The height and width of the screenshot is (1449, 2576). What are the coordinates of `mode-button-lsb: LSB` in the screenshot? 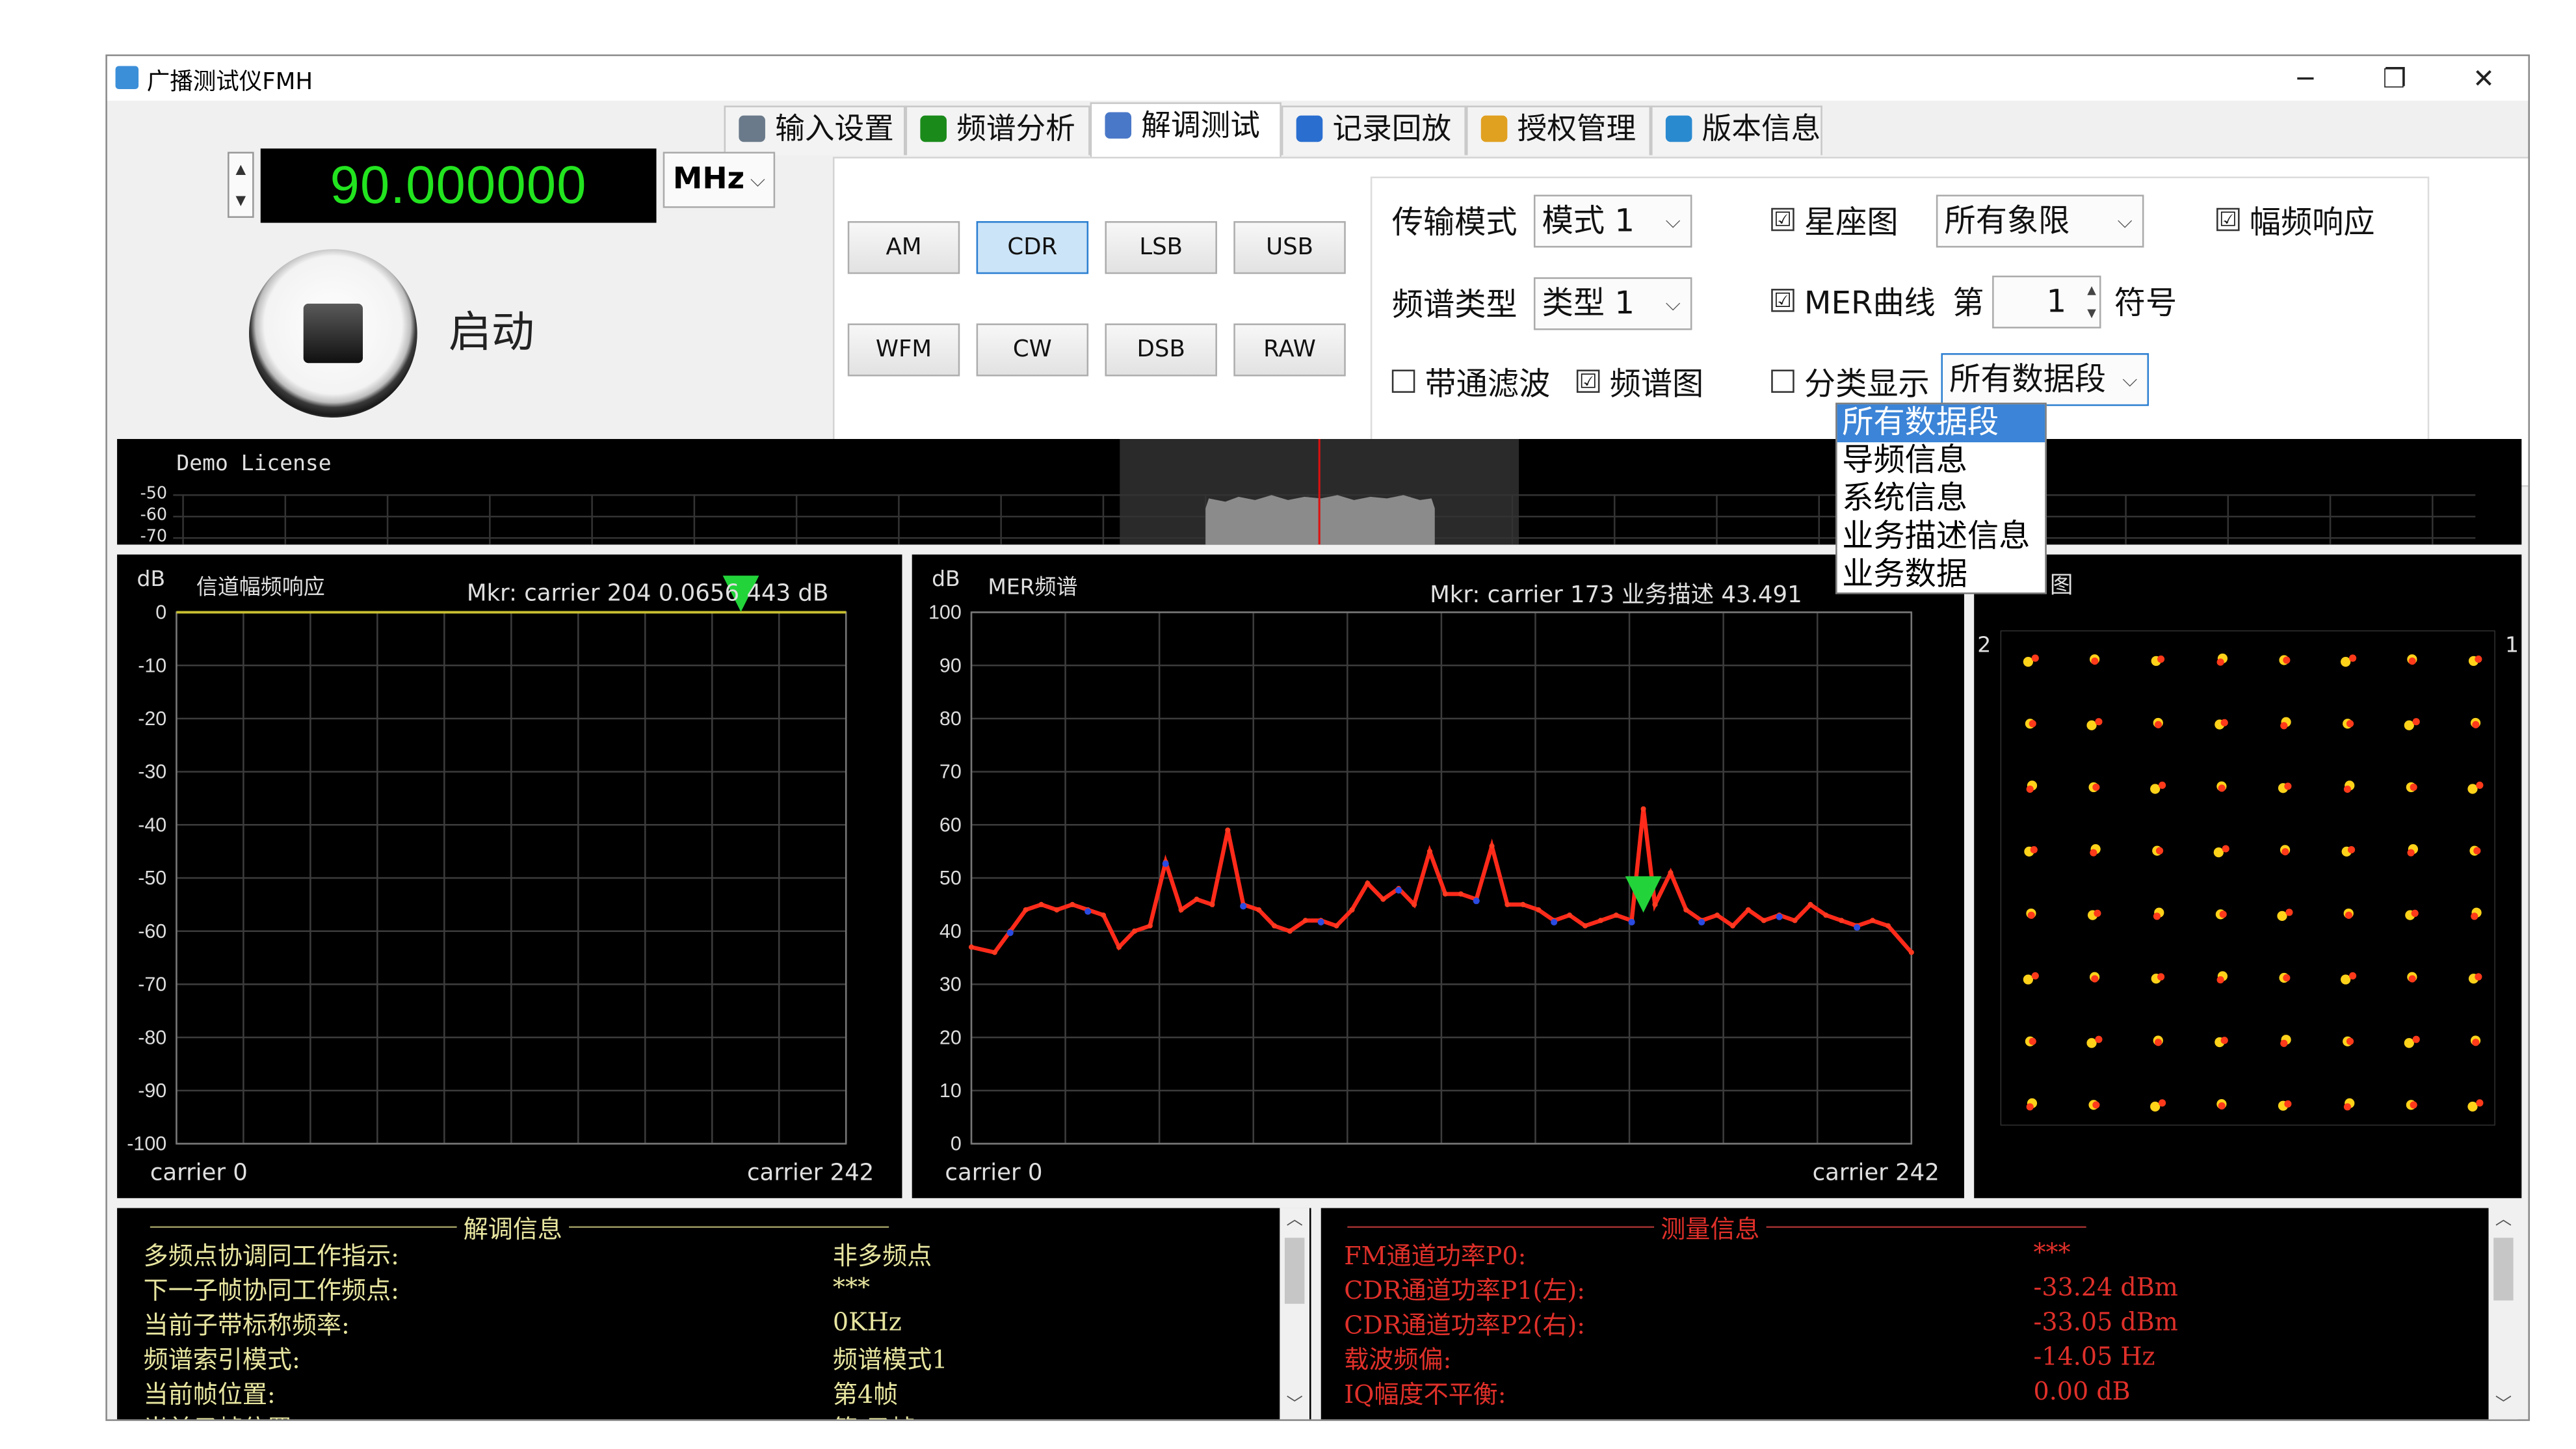 It's located at (1161, 247).